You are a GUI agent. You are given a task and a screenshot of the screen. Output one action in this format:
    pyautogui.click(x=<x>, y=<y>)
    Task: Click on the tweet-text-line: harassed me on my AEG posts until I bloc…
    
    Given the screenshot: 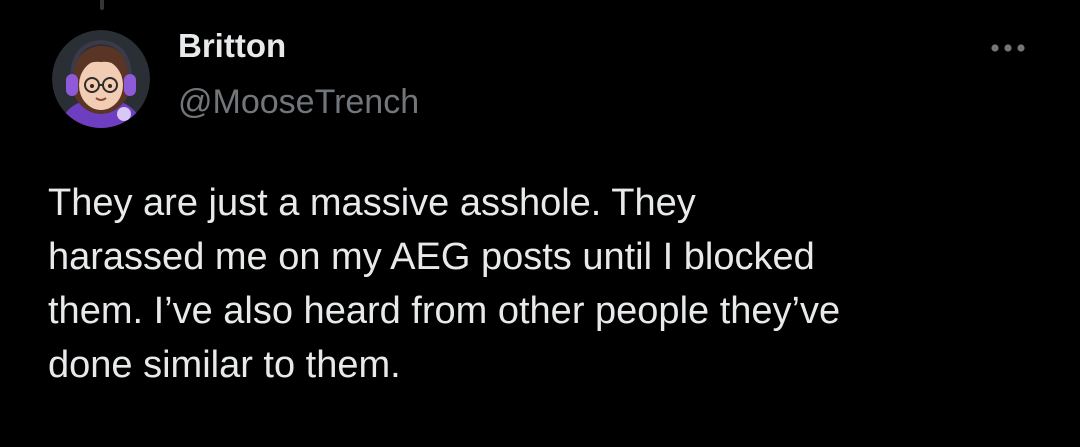 What is the action you would take?
    pyautogui.click(x=431, y=257)
    